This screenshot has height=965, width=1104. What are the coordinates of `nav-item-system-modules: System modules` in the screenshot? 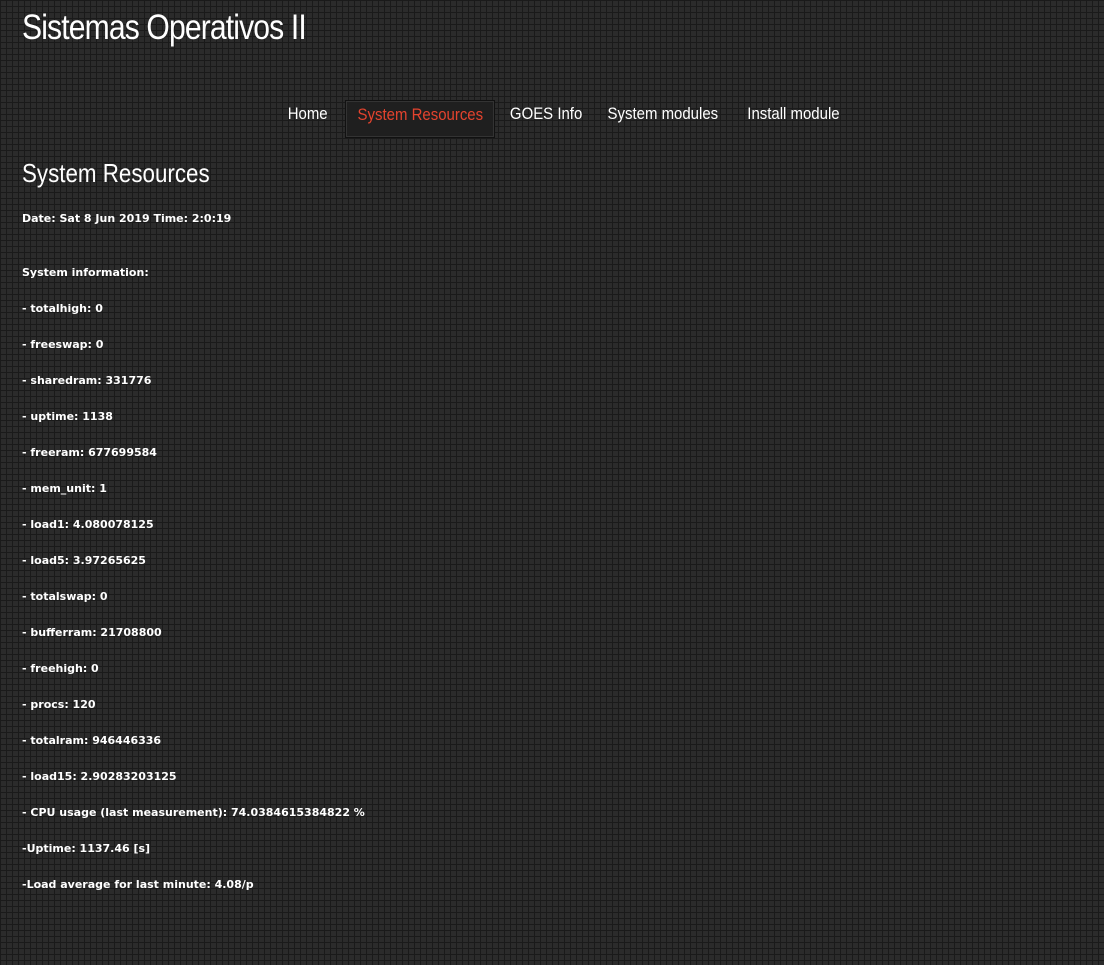 It's located at (660, 118).